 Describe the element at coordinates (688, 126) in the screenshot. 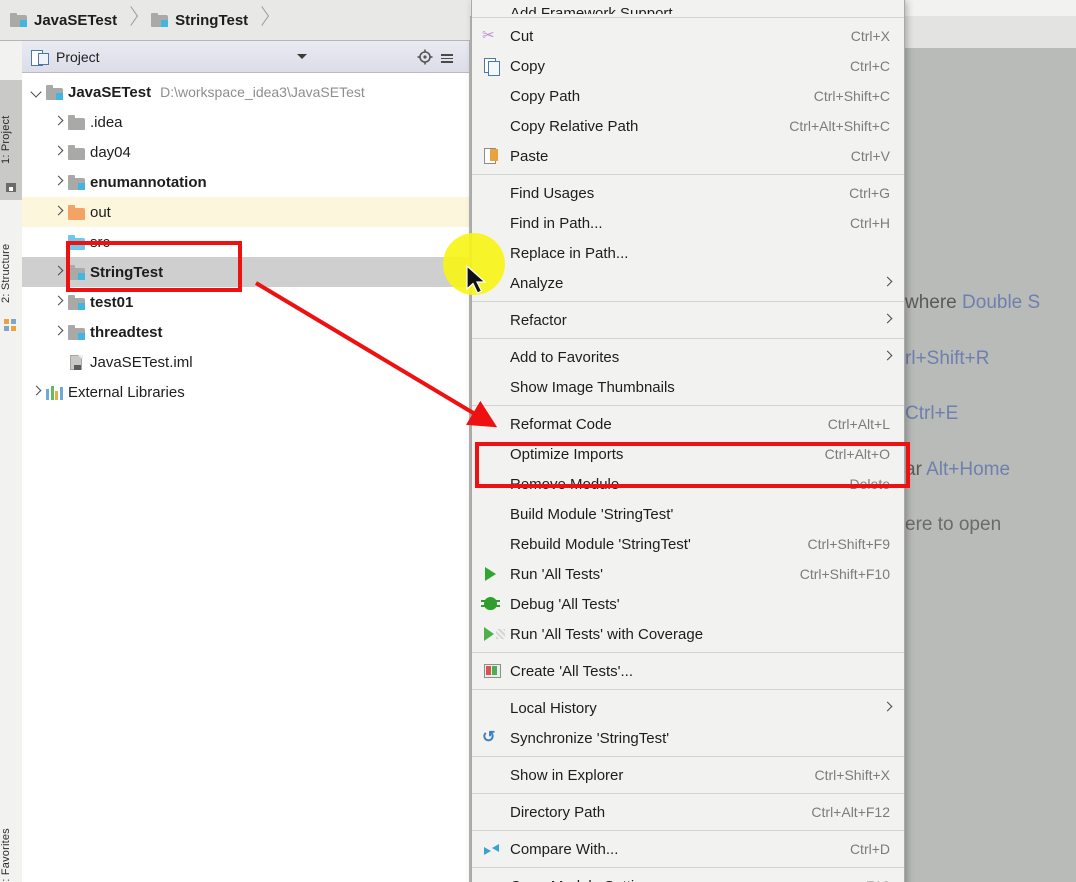

I see `menu-item-copy-relative-path: Copy Relative Path Ctrl+Alt+Shift+C` at that location.